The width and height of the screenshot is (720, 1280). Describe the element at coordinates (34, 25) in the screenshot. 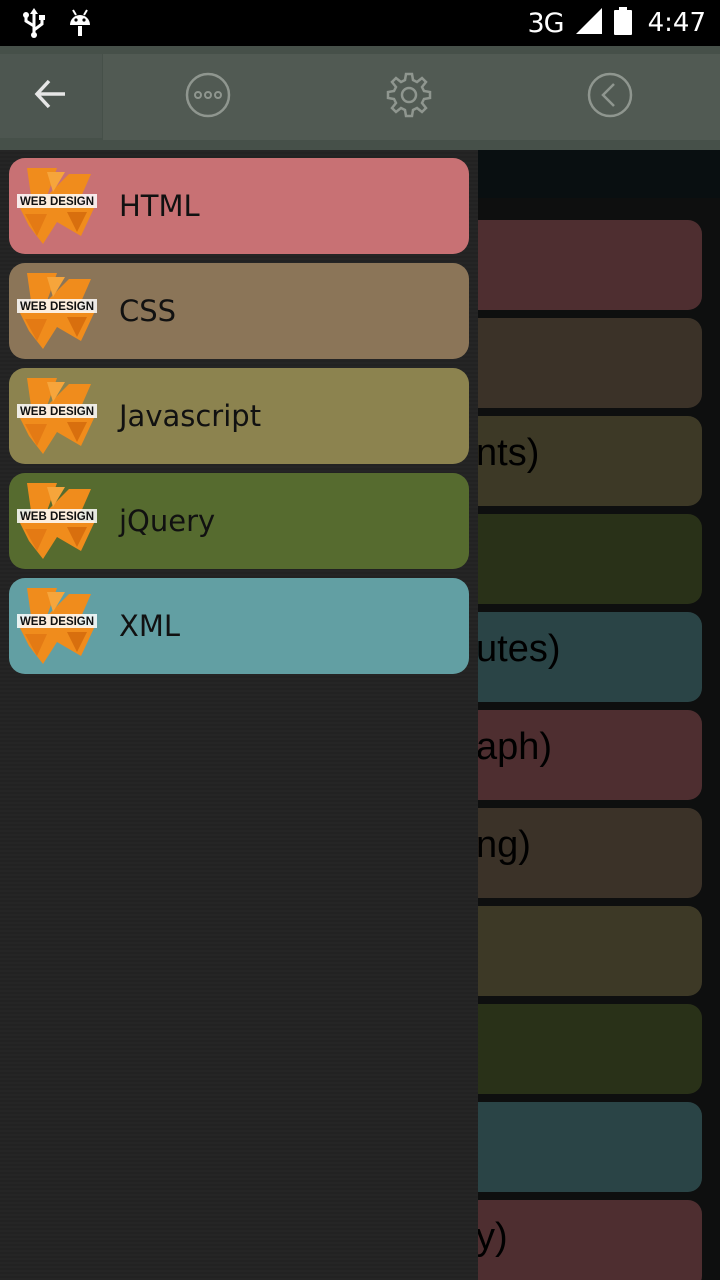

I see `usb-icon` at that location.